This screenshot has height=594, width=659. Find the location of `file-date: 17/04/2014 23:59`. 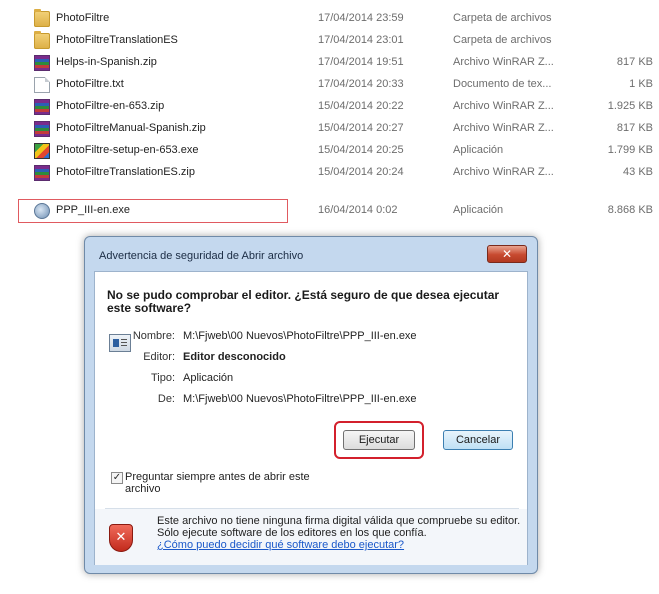

file-date: 17/04/2014 23:59 is located at coordinates (361, 18).